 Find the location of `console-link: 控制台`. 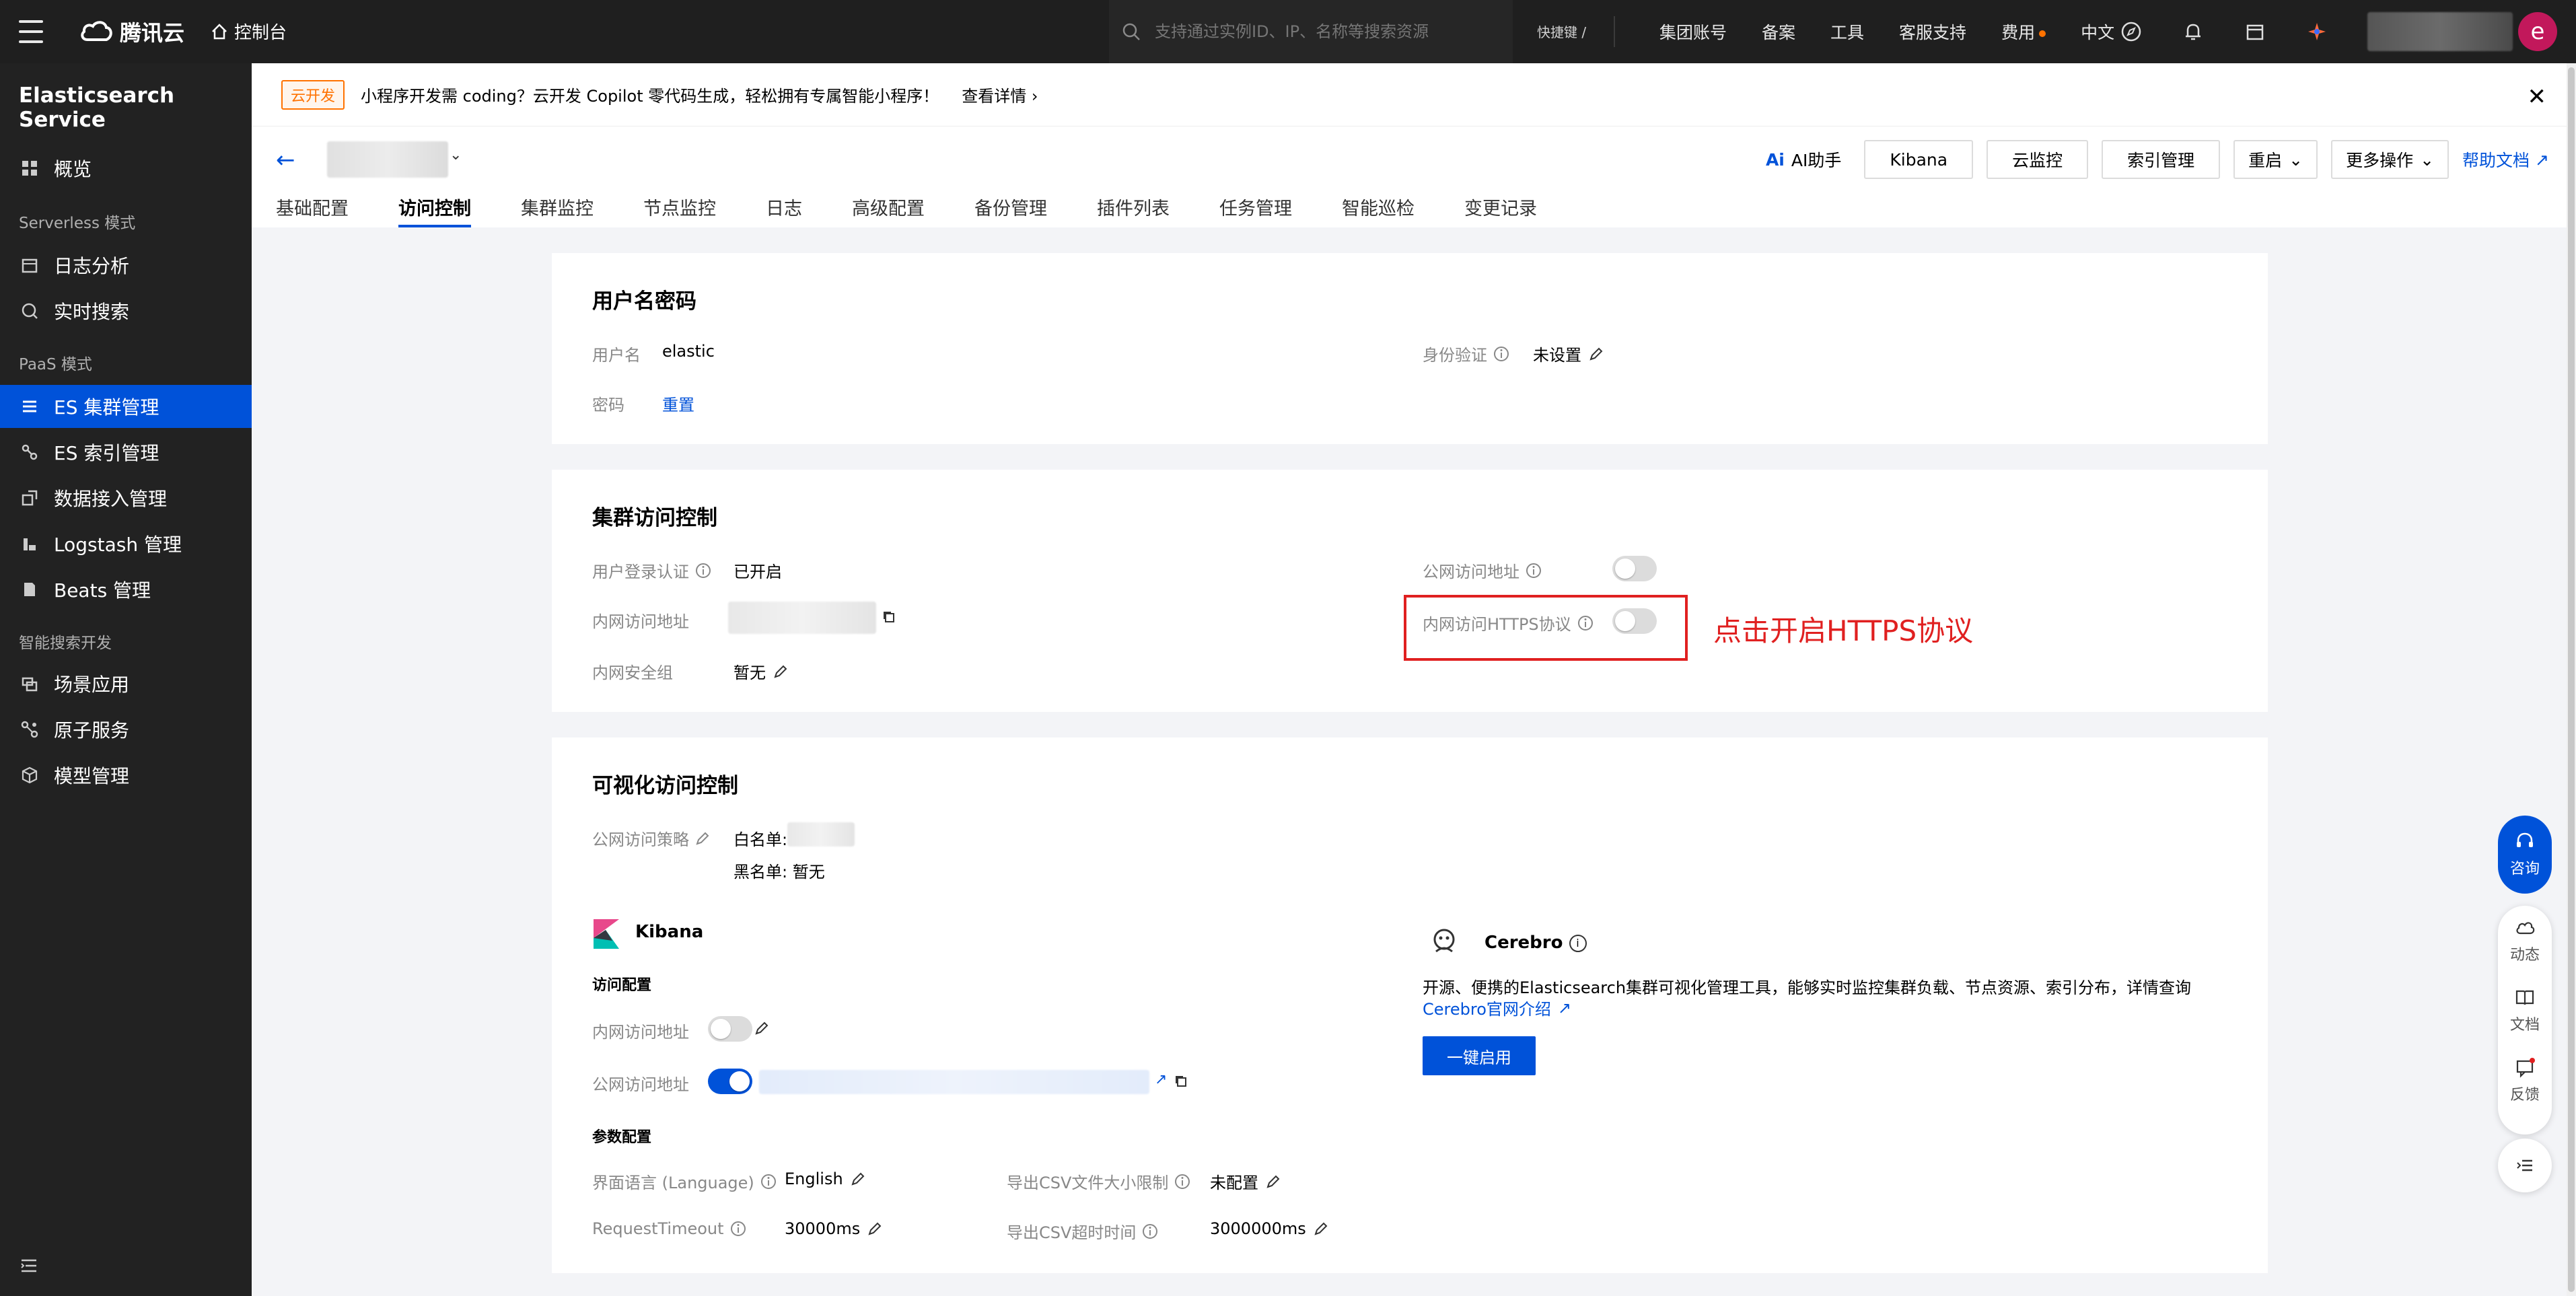

console-link: 控制台 is located at coordinates (248, 31).